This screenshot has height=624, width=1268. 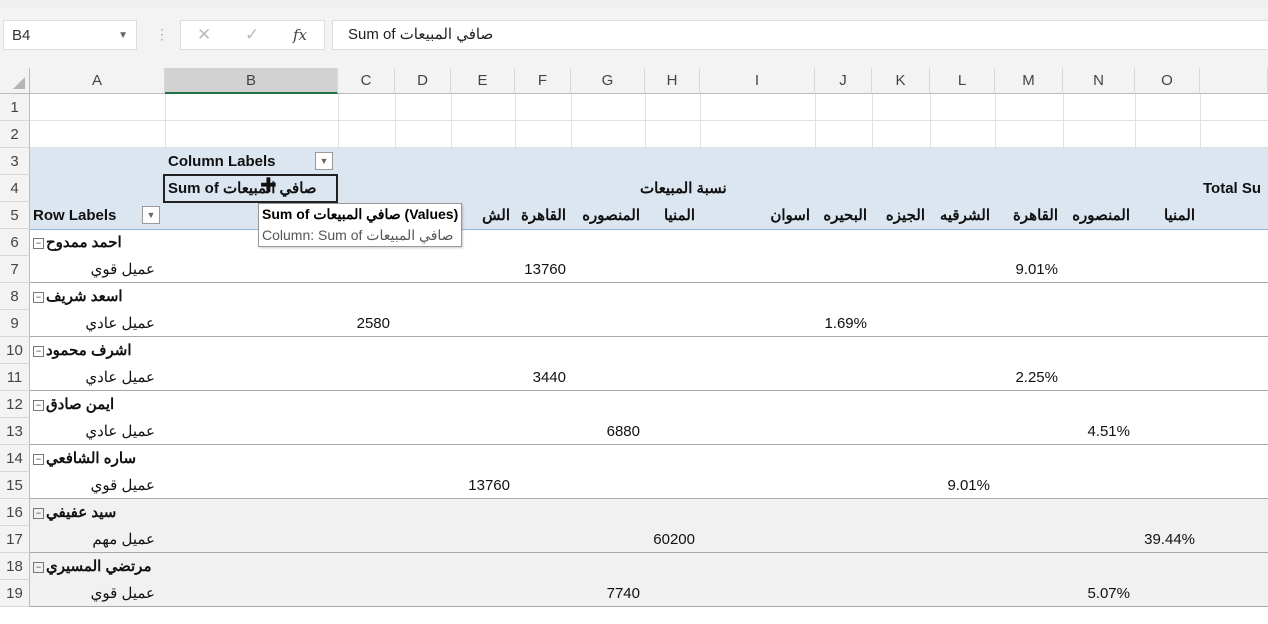 What do you see at coordinates (120, 431) in the screenshot?
I see `customer-type: عميل عادي` at bounding box center [120, 431].